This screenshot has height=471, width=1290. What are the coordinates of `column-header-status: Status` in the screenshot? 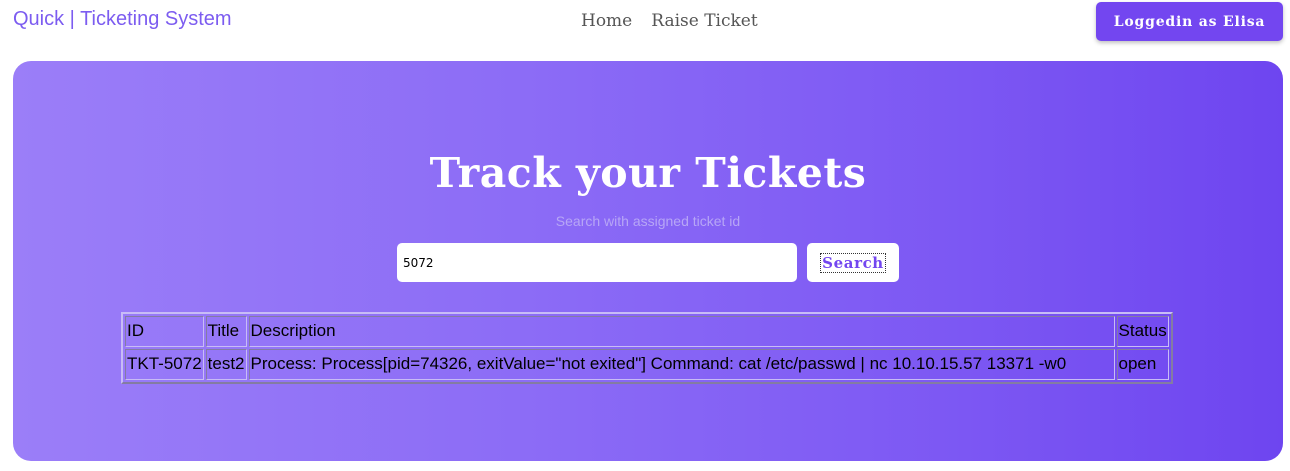 It's located at (1142, 331).